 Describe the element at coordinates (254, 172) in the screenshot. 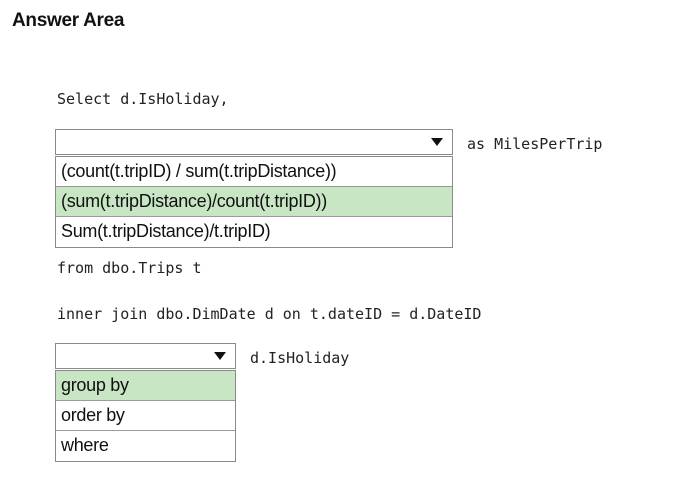

I see `dropdown-option: (count(t.tripID) / sum(t.tripDistance))` at that location.